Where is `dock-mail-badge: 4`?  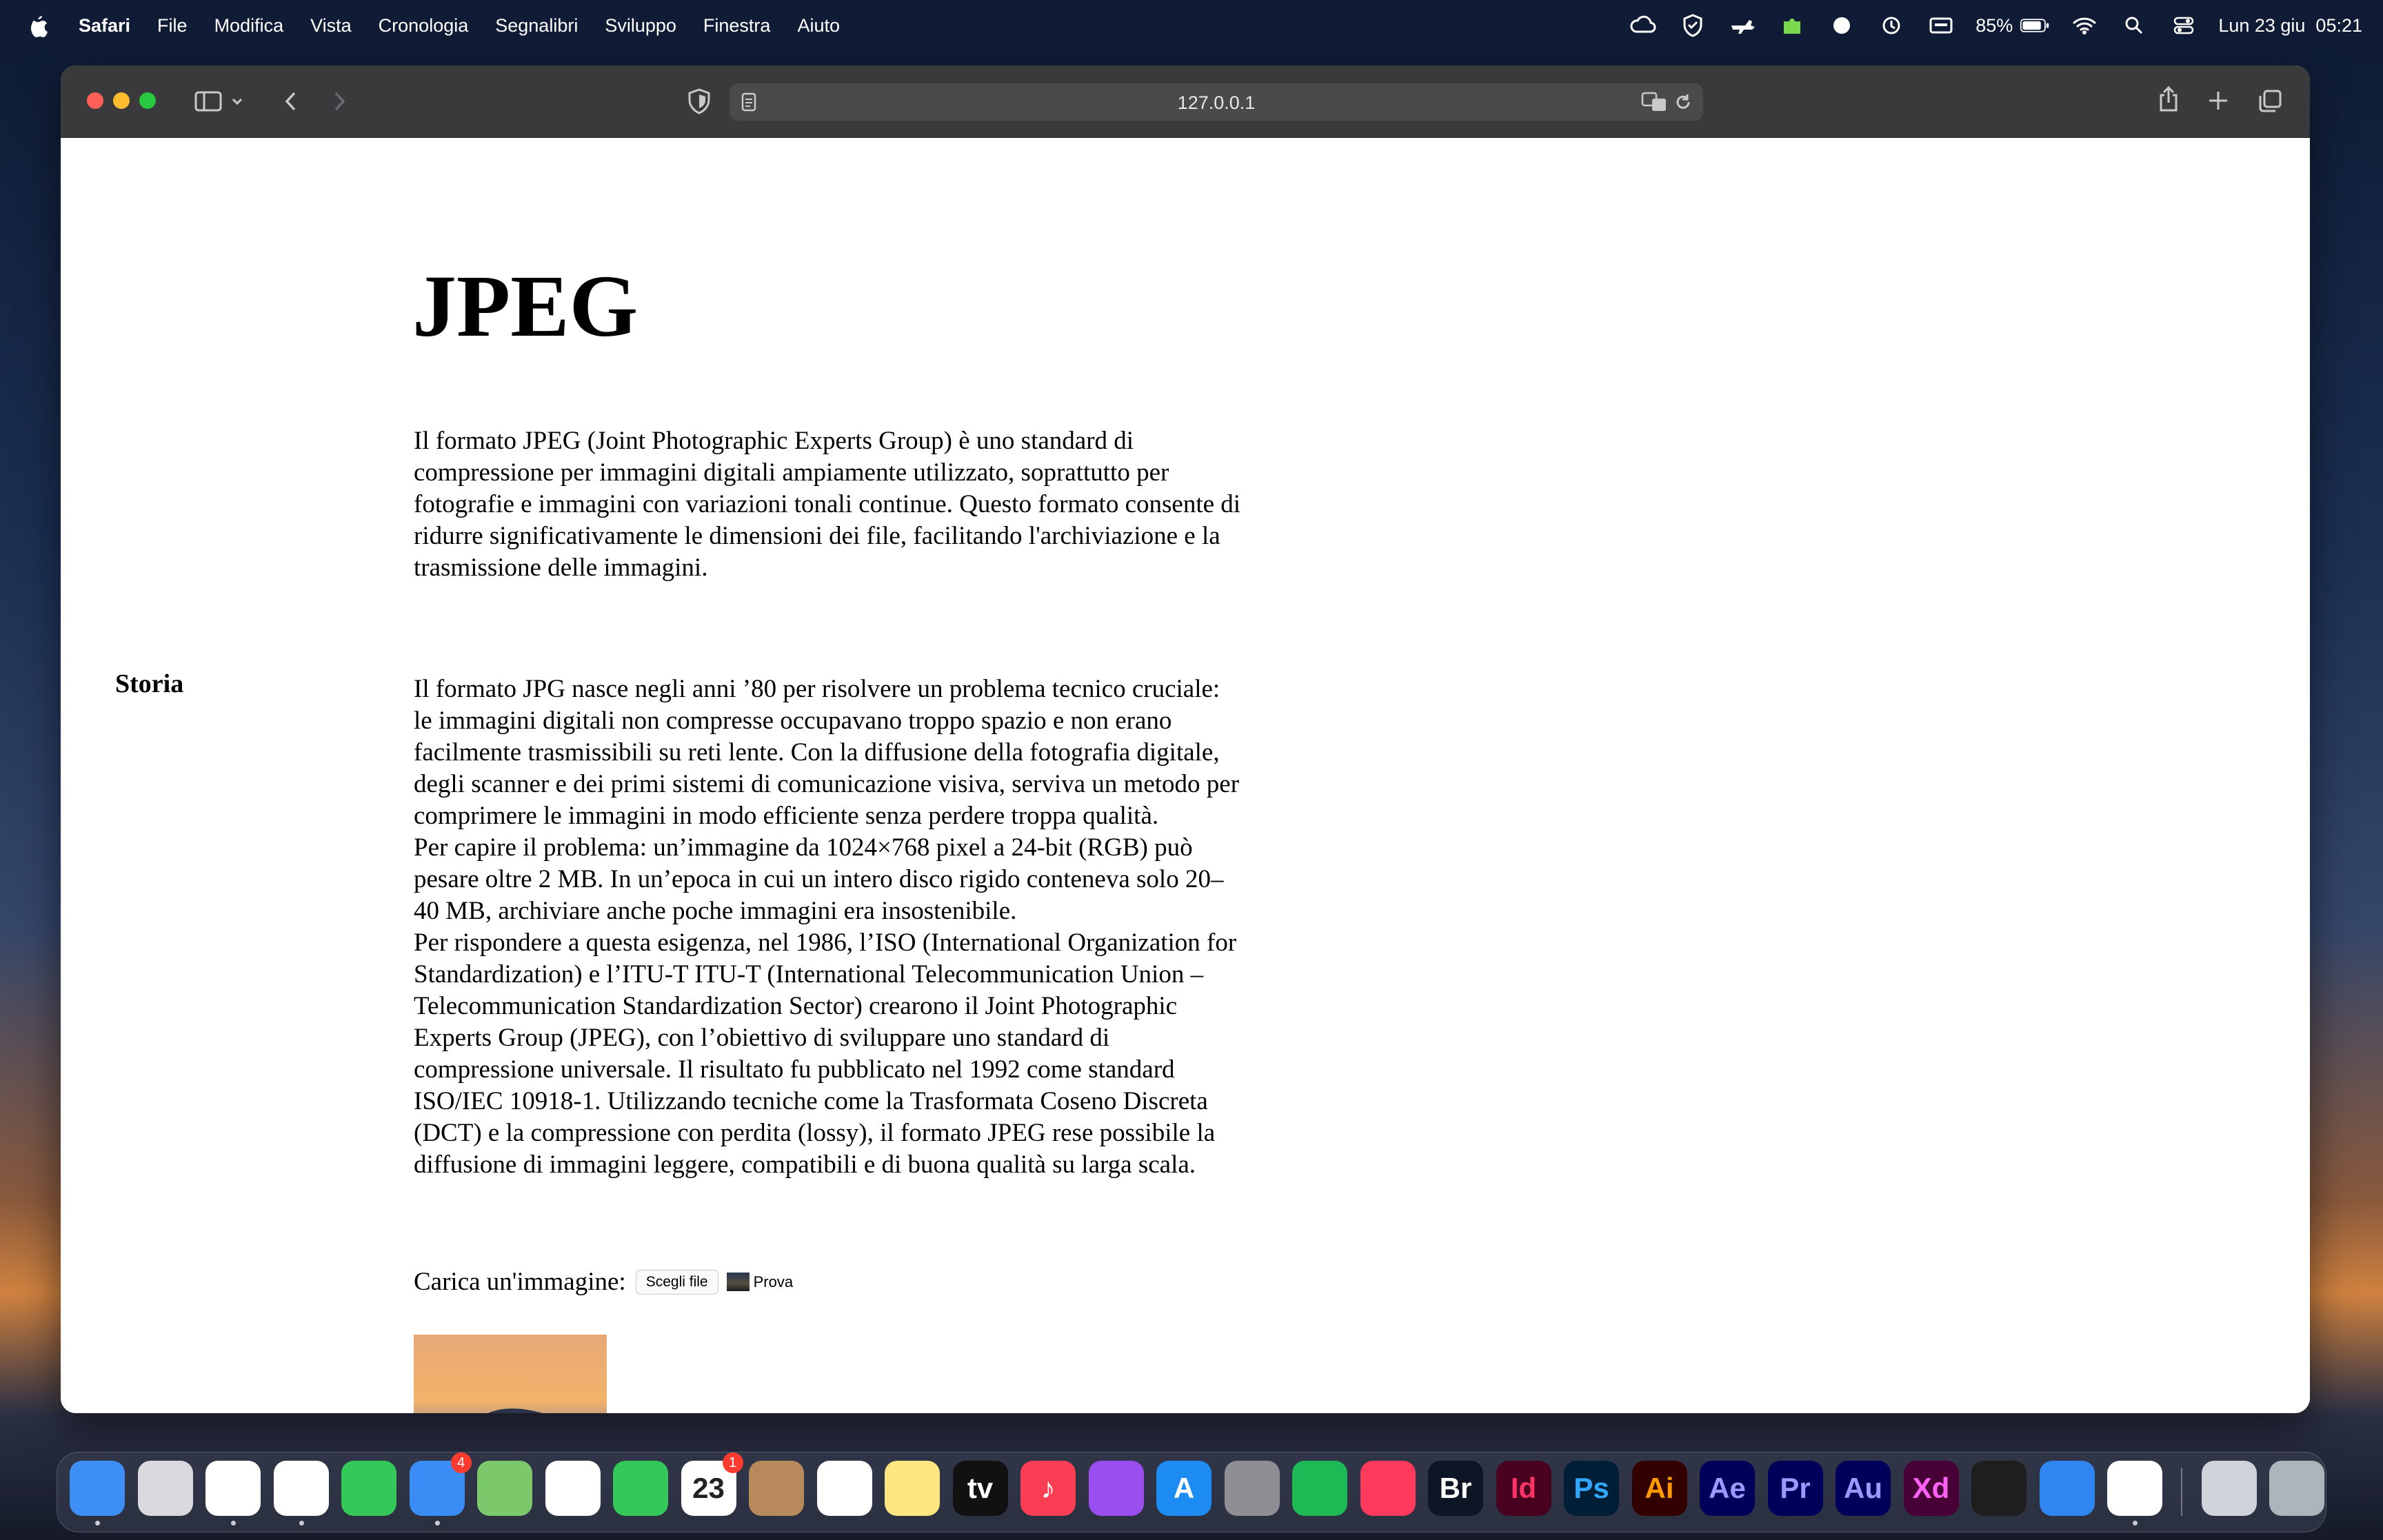
dock-mail-badge: 4 is located at coordinates (461, 1463).